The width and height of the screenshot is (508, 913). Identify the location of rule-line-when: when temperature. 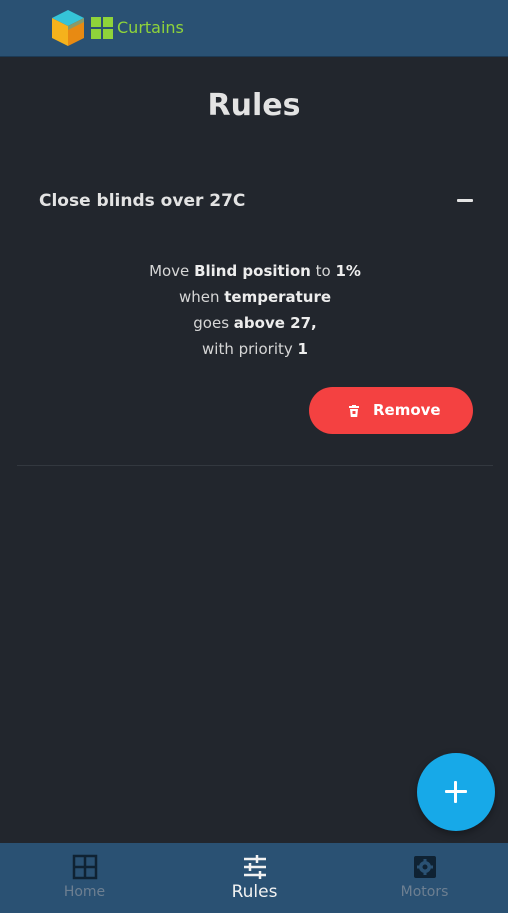
(255, 297).